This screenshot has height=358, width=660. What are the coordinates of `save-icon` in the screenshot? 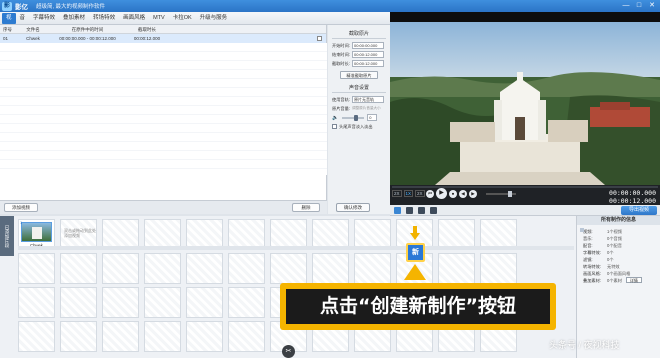 It's located at (421, 210).